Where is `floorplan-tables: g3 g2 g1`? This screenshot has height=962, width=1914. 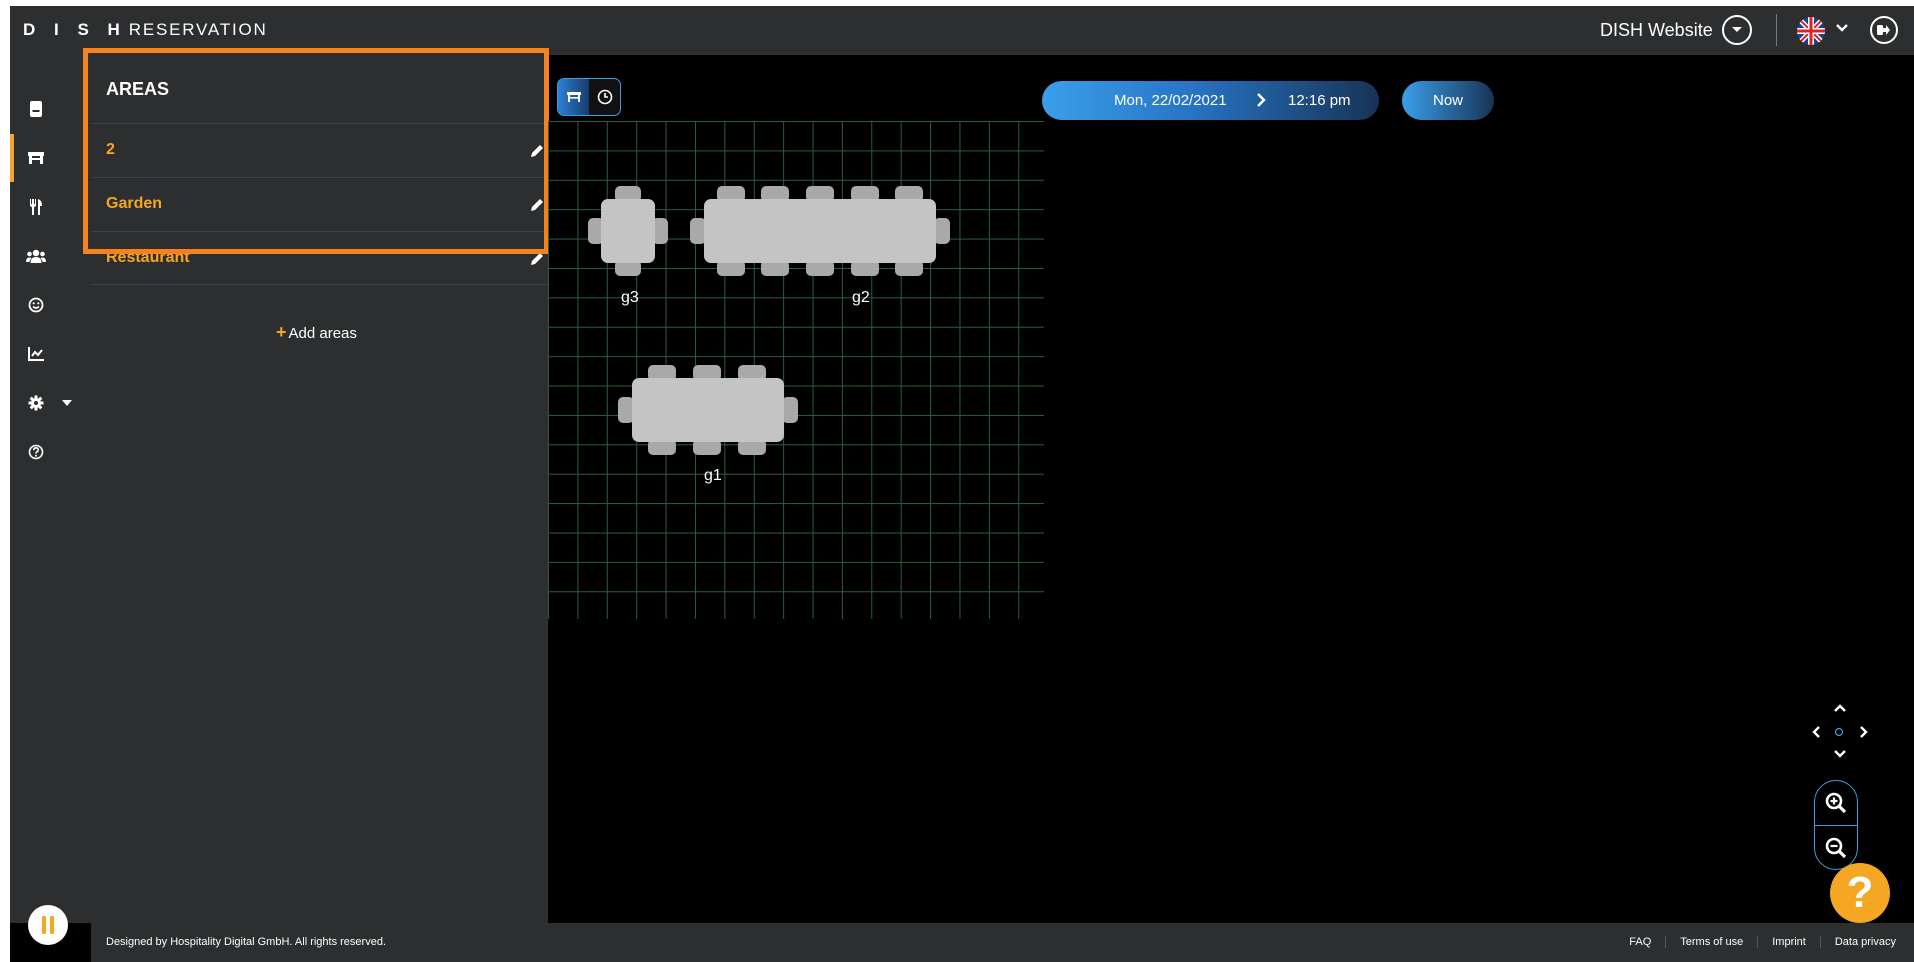 floorplan-tables: g3 g2 g1 is located at coordinates (796, 370).